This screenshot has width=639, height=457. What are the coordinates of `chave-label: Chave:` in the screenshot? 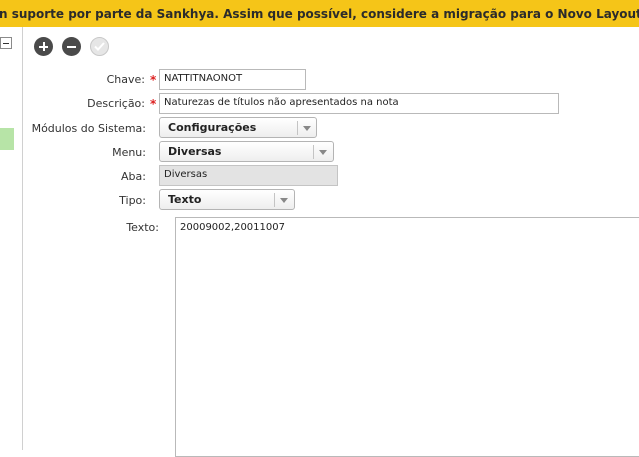 It's located at (125, 79).